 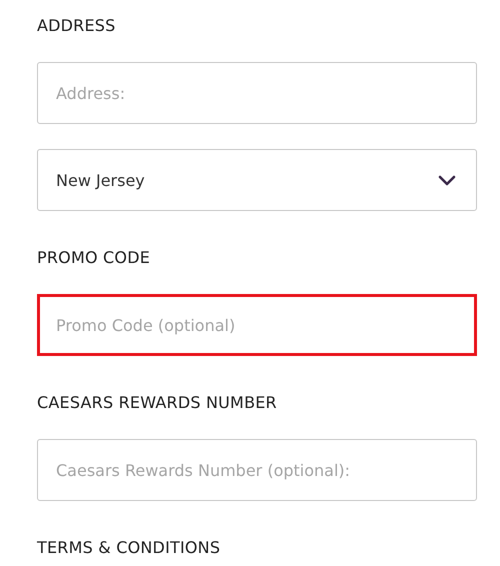 What do you see at coordinates (94, 258) in the screenshot?
I see `section-heading: PROMO CODE` at bounding box center [94, 258].